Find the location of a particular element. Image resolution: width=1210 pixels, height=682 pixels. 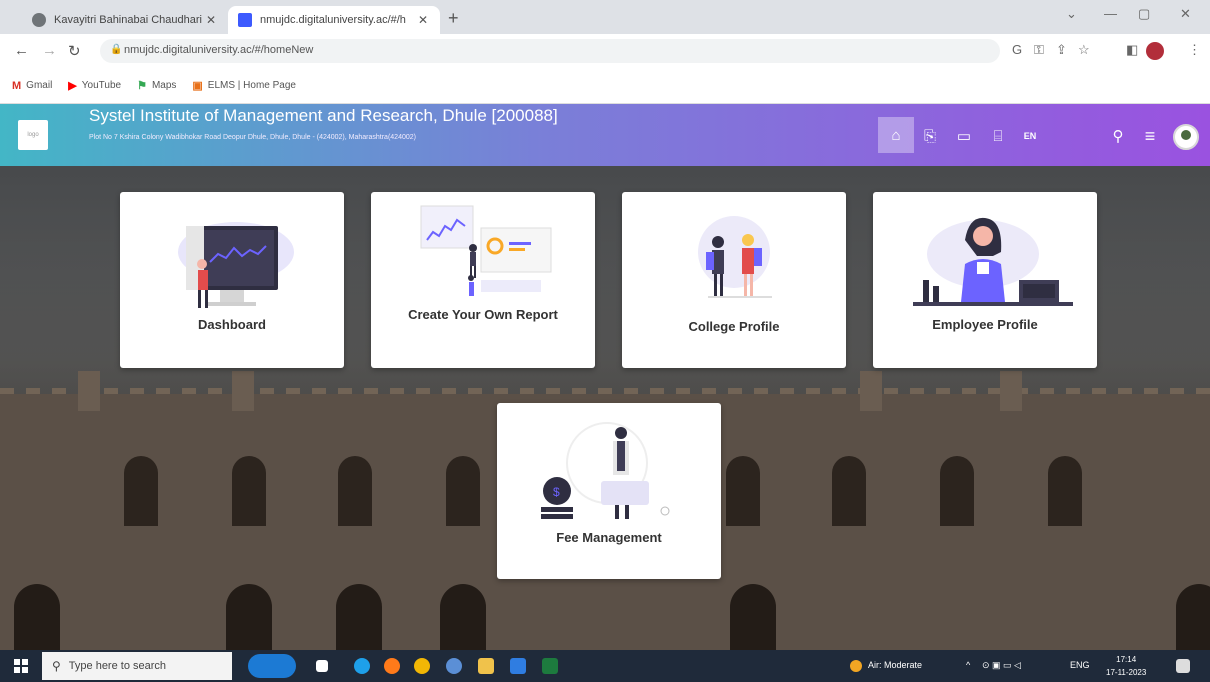

key-icon: ⚿ is located at coordinates (1039, 50).